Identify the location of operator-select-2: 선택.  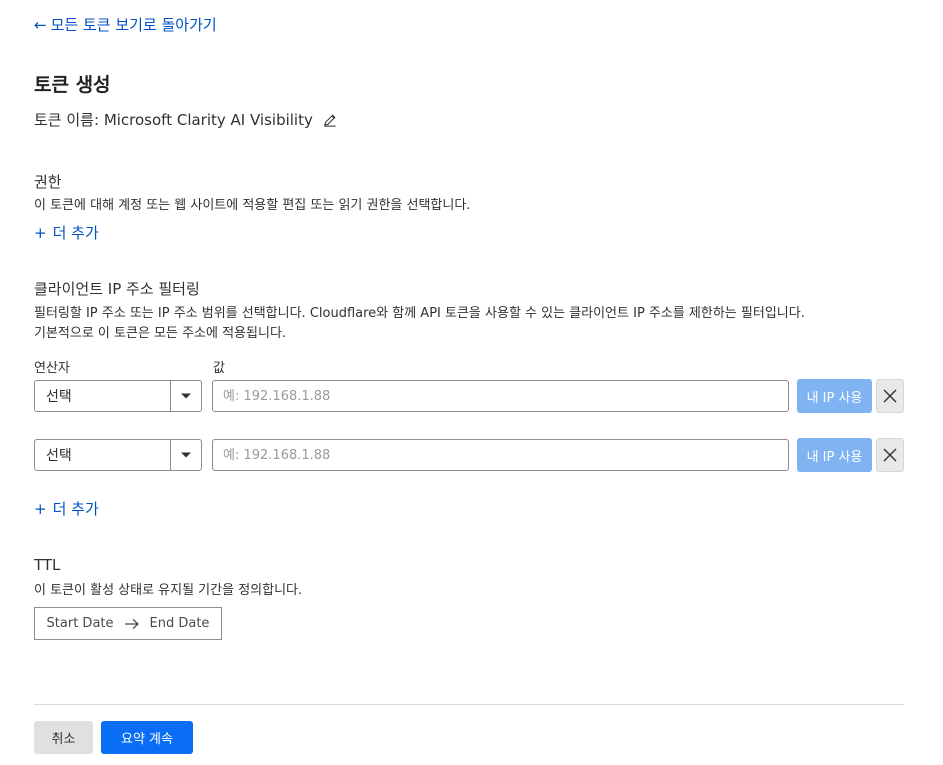
(118, 455).